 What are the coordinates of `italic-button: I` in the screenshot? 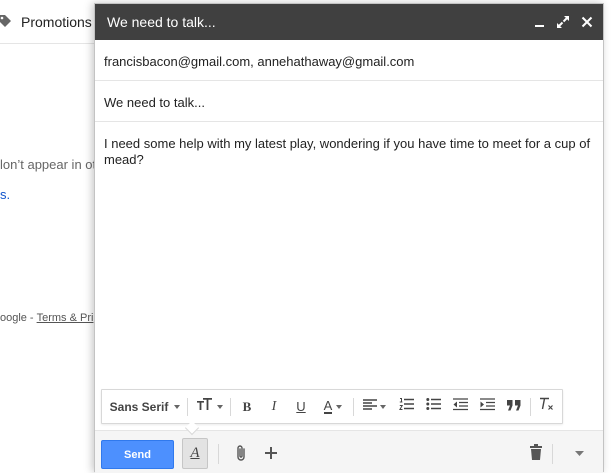 It's located at (274, 406).